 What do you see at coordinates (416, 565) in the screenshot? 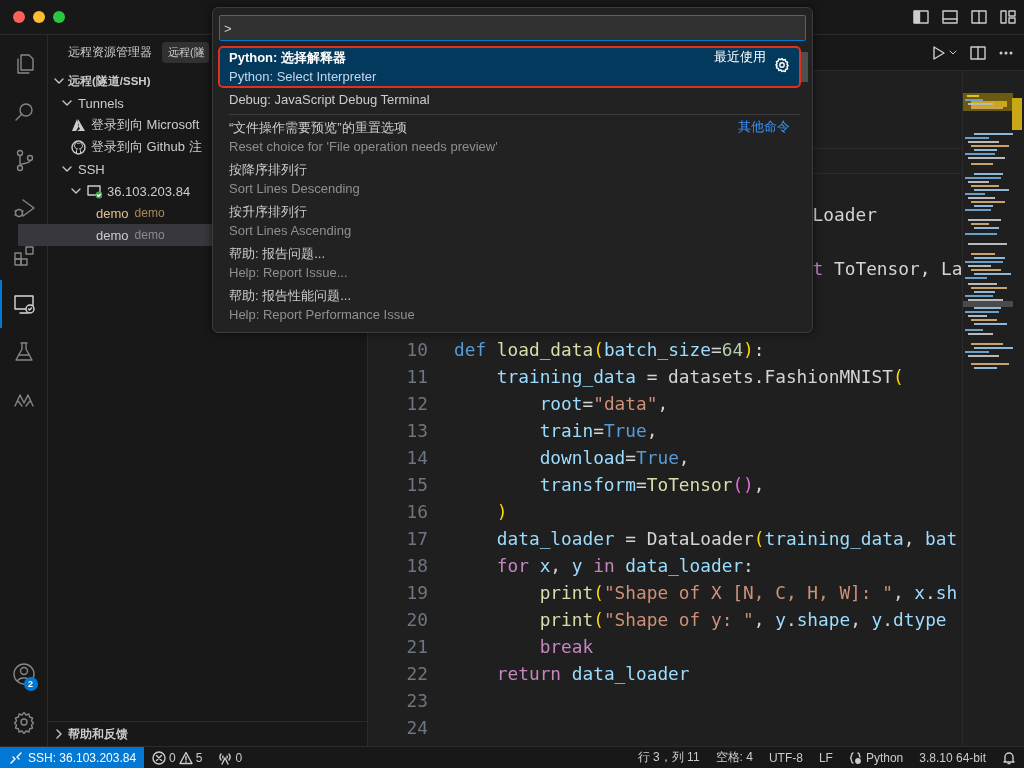
I see `line-number: 18` at bounding box center [416, 565].